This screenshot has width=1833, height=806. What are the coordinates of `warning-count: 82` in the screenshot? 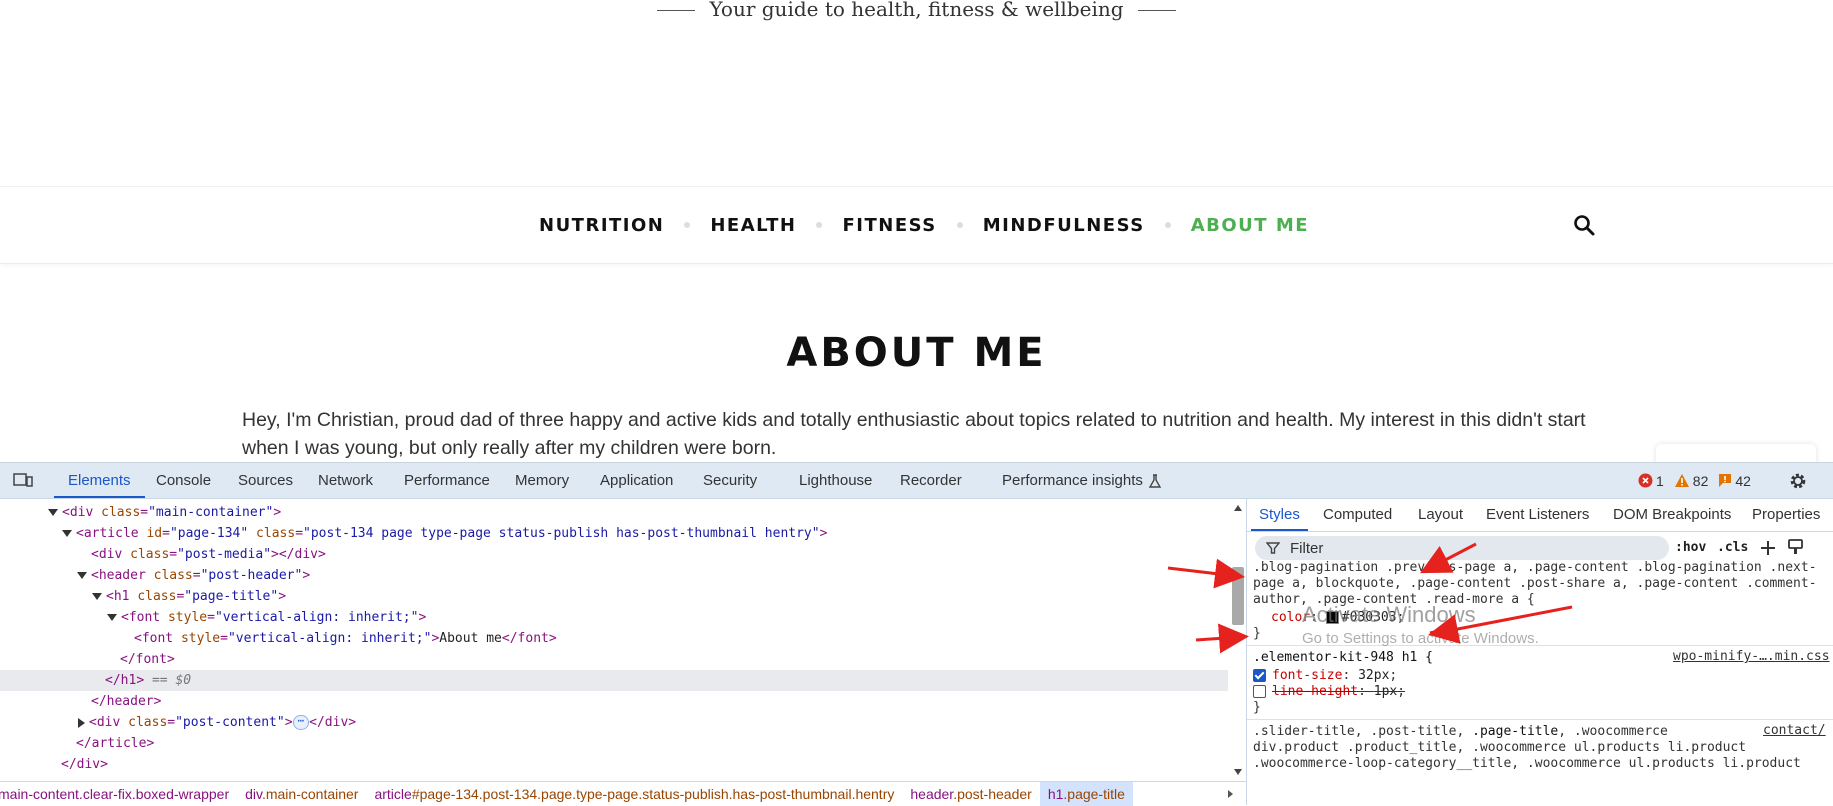 It's located at (1691, 480).